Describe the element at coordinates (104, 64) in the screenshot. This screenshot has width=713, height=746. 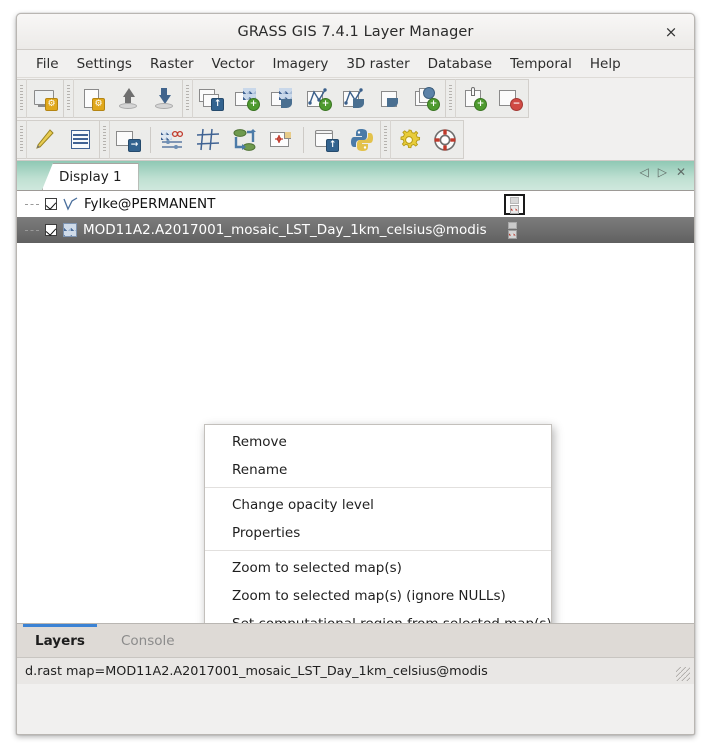
I see `menu-settings: Settings` at that location.